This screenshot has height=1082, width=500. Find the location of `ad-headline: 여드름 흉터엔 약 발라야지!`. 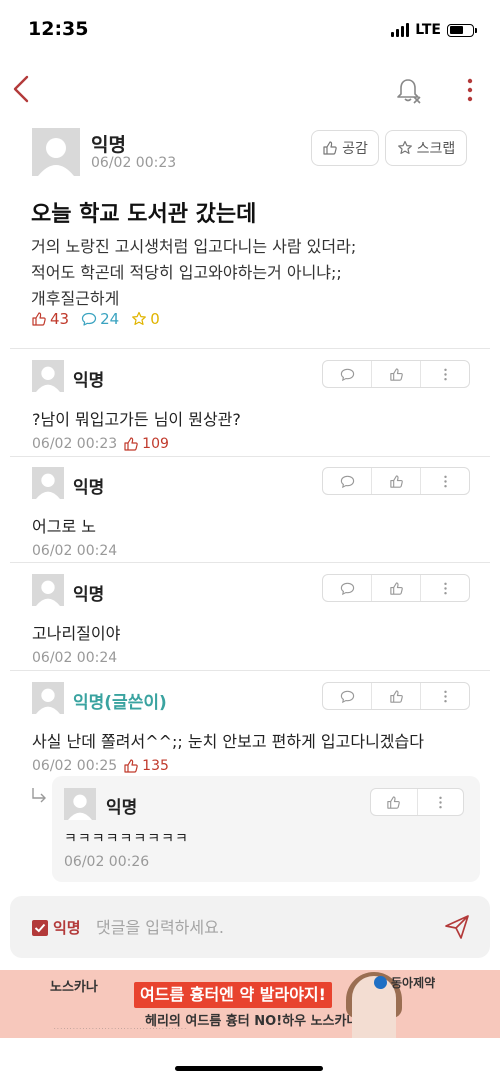

ad-headline: 여드름 흉터엔 약 발라야지! is located at coordinates (233, 995).